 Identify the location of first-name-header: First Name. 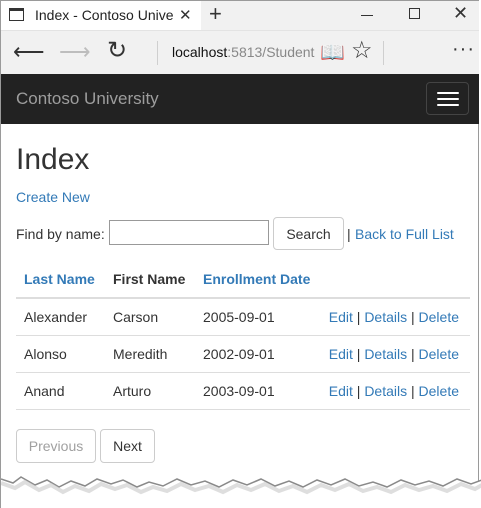
(150, 280).